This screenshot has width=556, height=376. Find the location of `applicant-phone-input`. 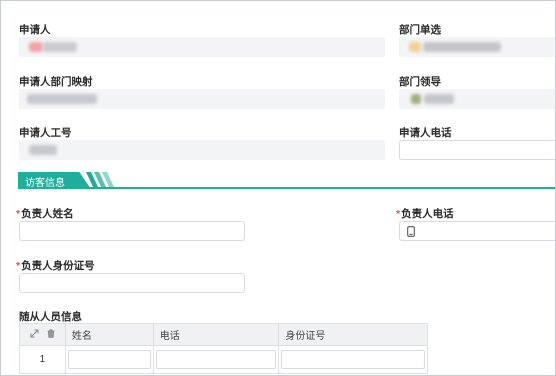

applicant-phone-input is located at coordinates (477, 150).